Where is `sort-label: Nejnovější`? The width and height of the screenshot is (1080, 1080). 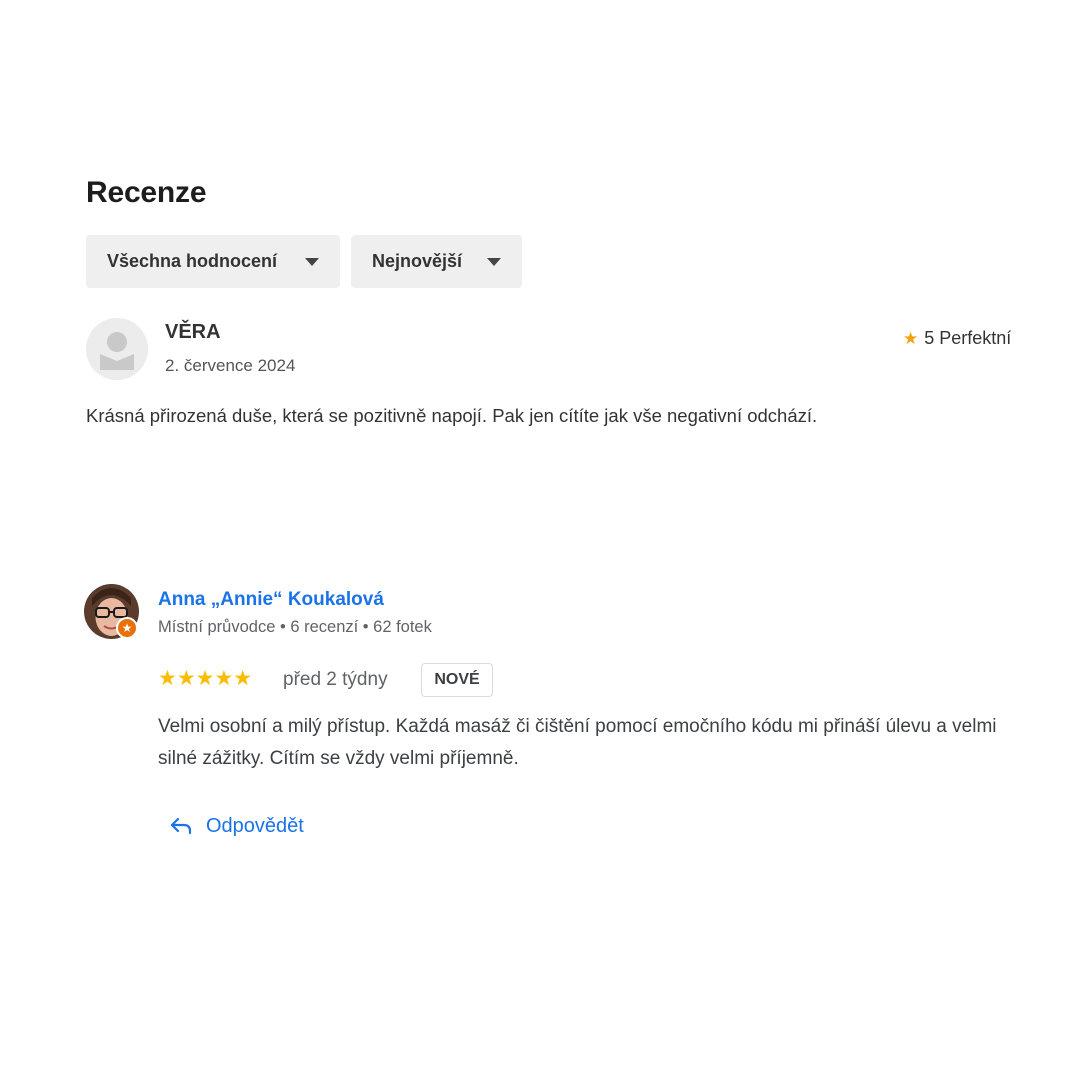 sort-label: Nejnovější is located at coordinates (417, 261).